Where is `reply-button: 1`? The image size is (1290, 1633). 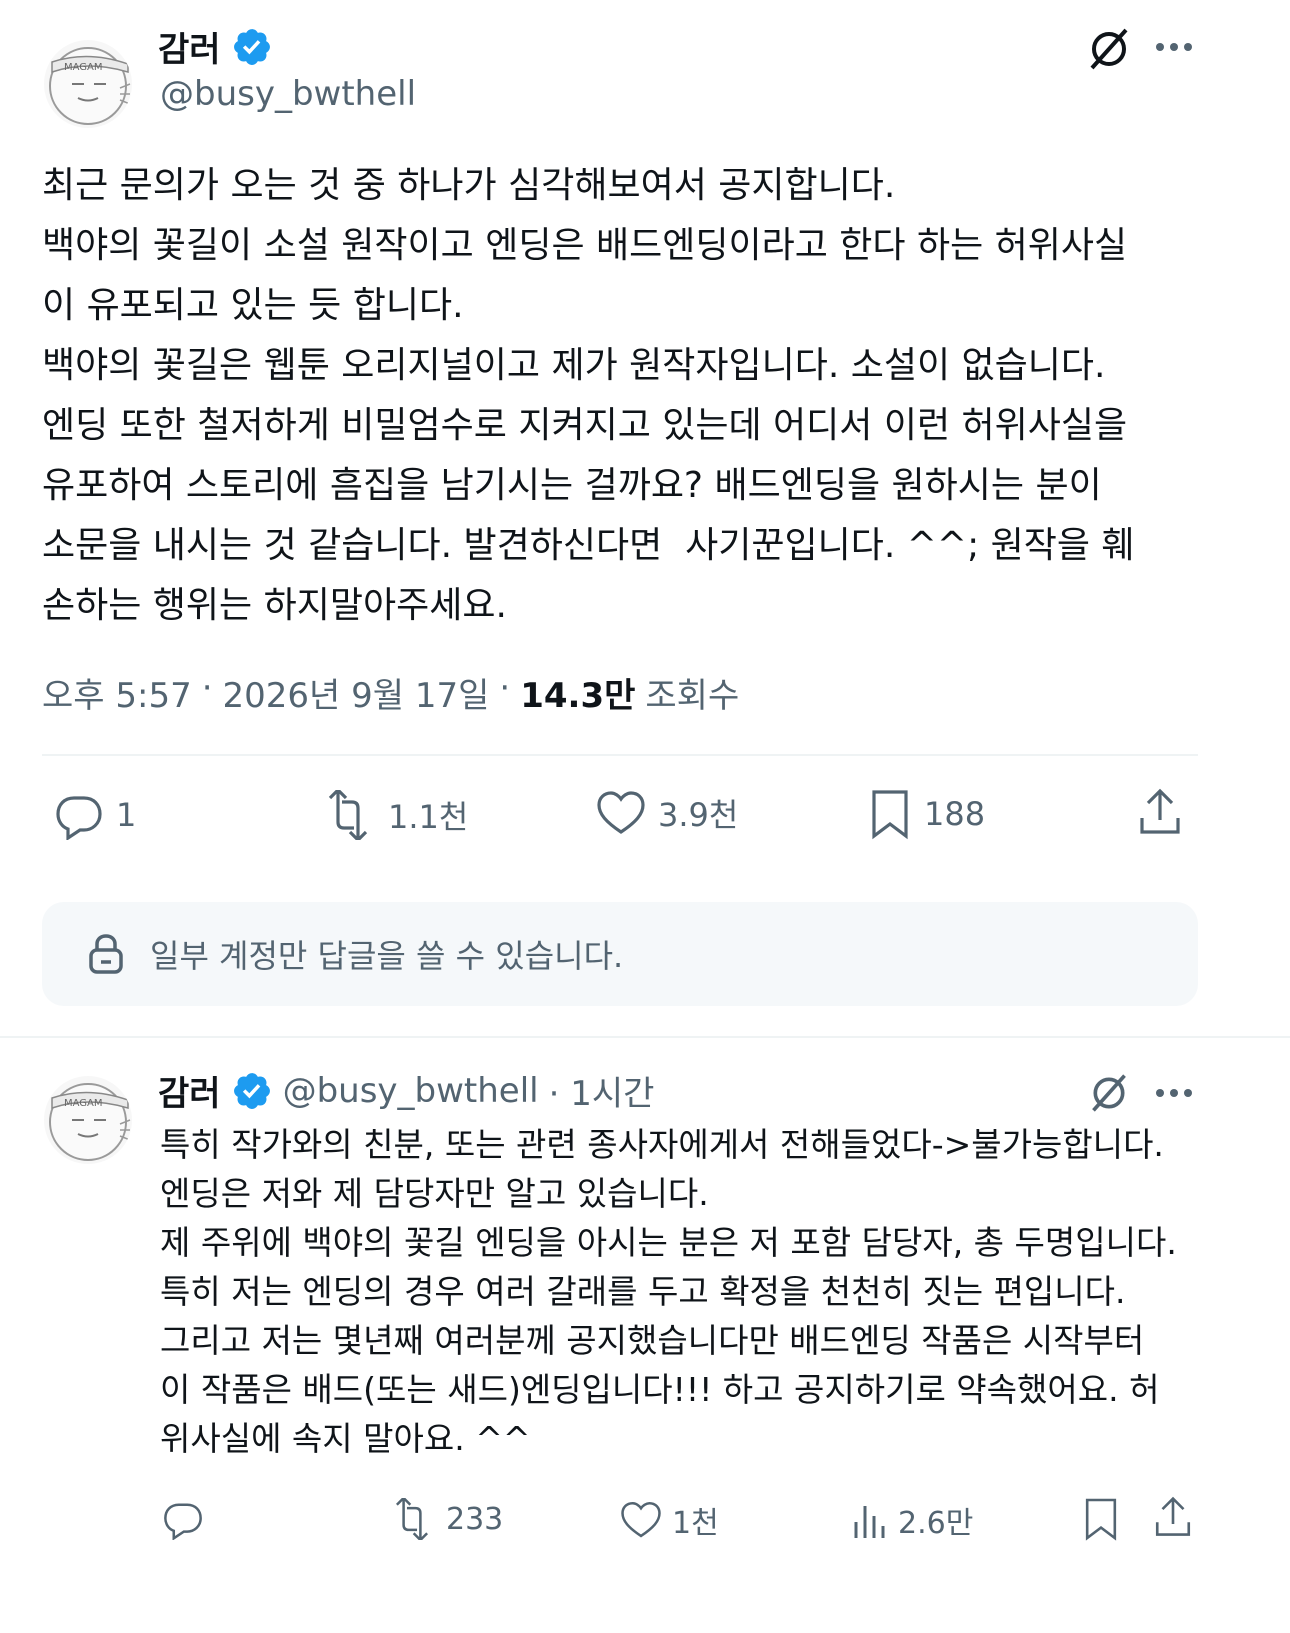
reply-button: 1 is located at coordinates (95, 815).